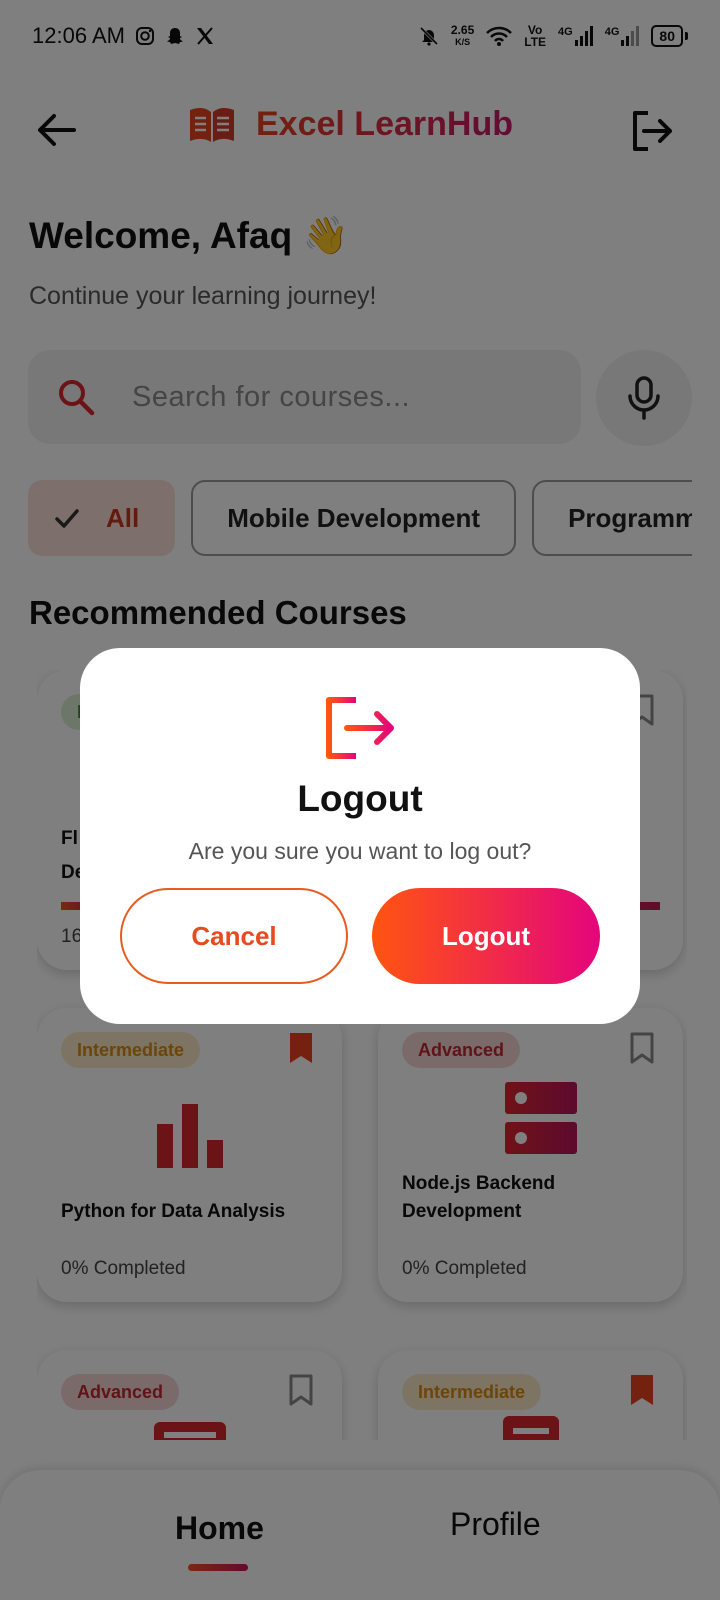  I want to click on cancel-button: Cancel, so click(234, 936).